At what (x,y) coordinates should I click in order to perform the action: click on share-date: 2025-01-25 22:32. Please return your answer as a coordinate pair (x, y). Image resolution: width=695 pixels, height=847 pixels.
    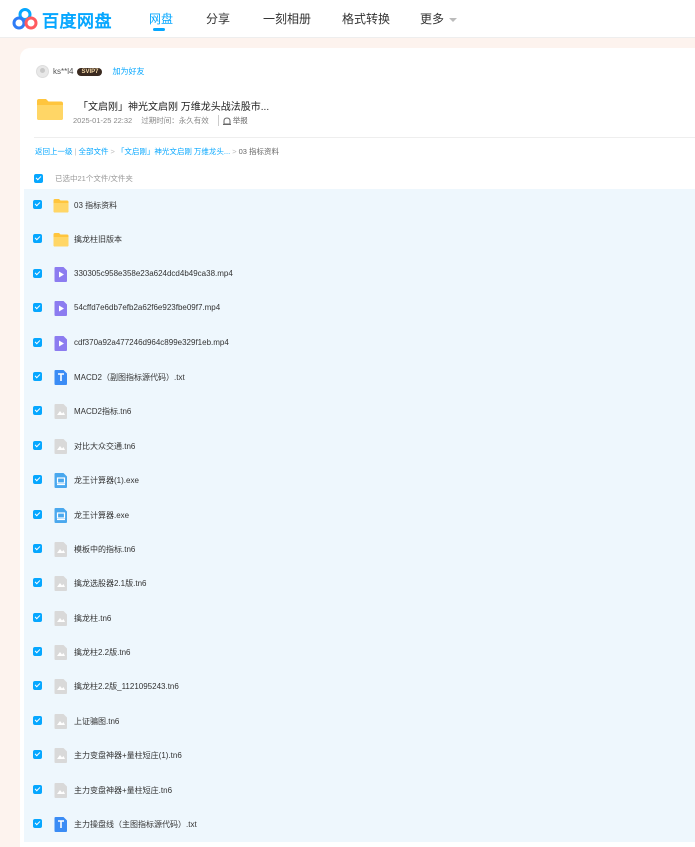
    Looking at the image, I should click on (103, 120).